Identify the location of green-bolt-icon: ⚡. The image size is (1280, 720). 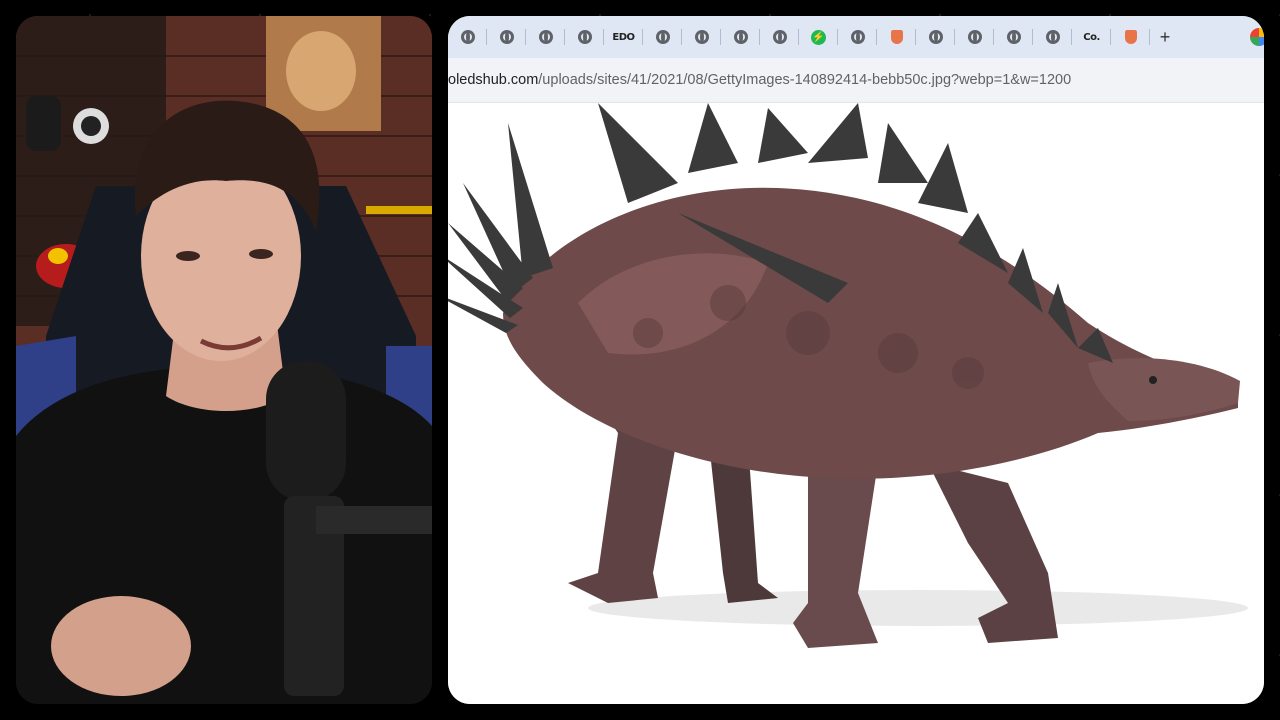
(818, 37).